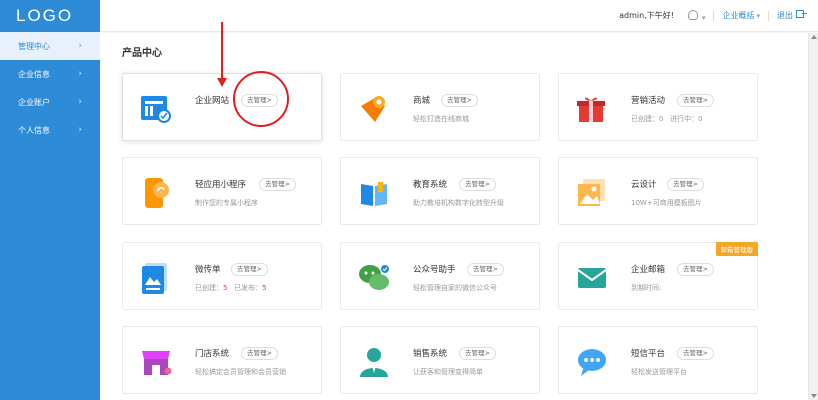 This screenshot has width=818, height=400. What do you see at coordinates (374, 194) in the screenshot?
I see `book-icon` at bounding box center [374, 194].